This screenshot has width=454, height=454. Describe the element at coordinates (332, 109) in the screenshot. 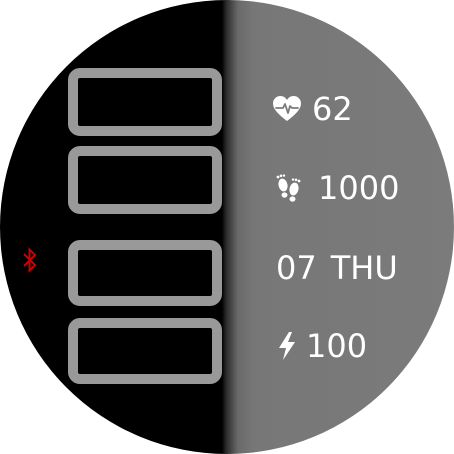

I see `heart-rate-value: 62` at that location.